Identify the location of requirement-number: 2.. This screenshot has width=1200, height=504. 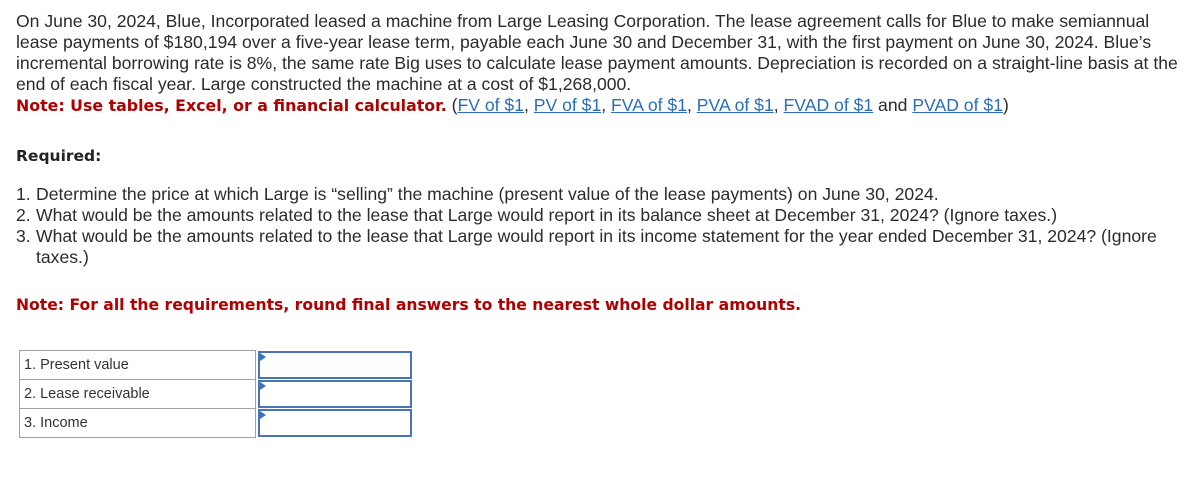
(23, 215).